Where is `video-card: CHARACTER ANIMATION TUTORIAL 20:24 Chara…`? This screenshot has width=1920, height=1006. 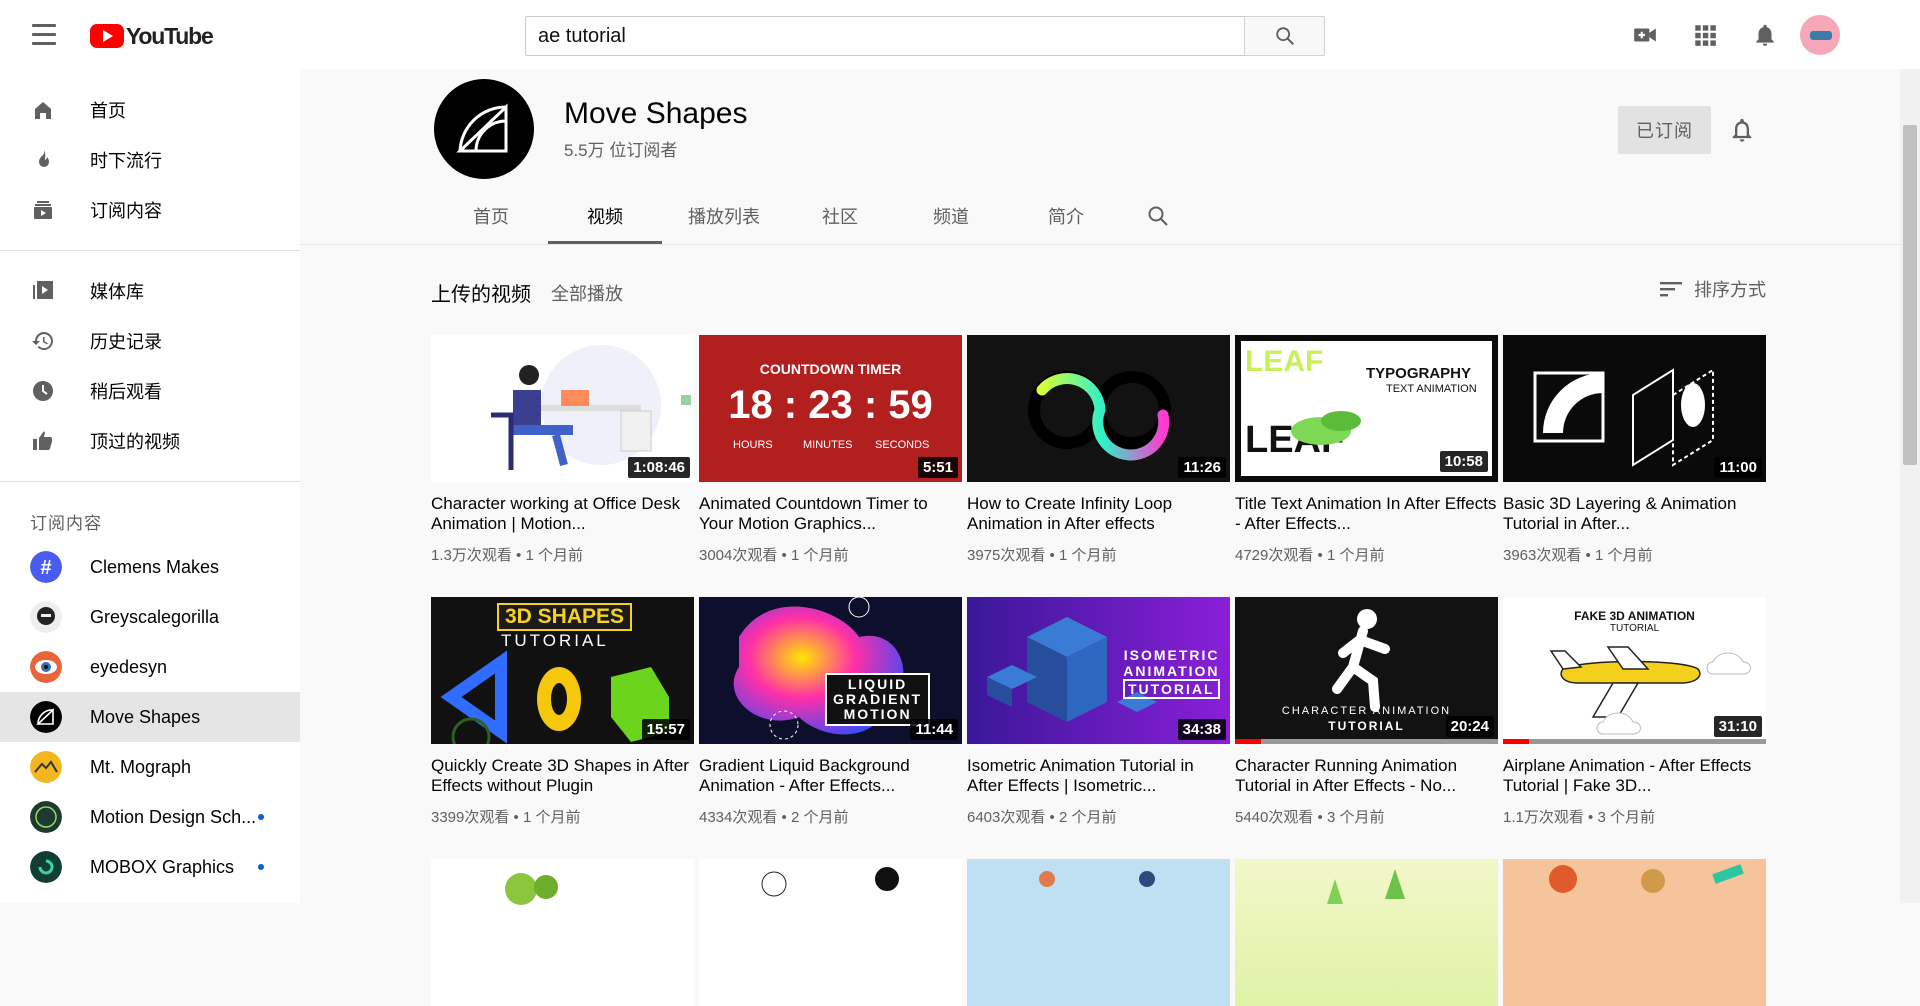
video-card: CHARACTER ANIMATION TUTORIAL 20:24 Chara… is located at coordinates (1366, 712).